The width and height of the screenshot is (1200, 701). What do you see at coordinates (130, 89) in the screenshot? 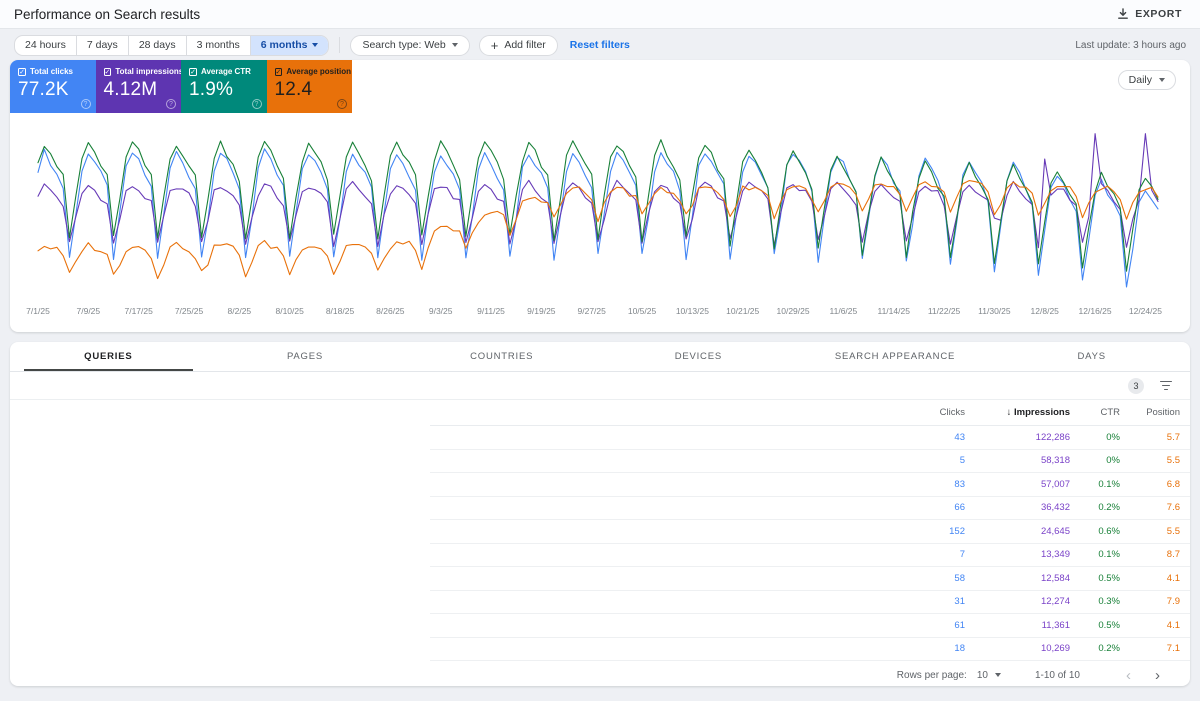
I see `metric-value: 4.12M` at bounding box center [130, 89].